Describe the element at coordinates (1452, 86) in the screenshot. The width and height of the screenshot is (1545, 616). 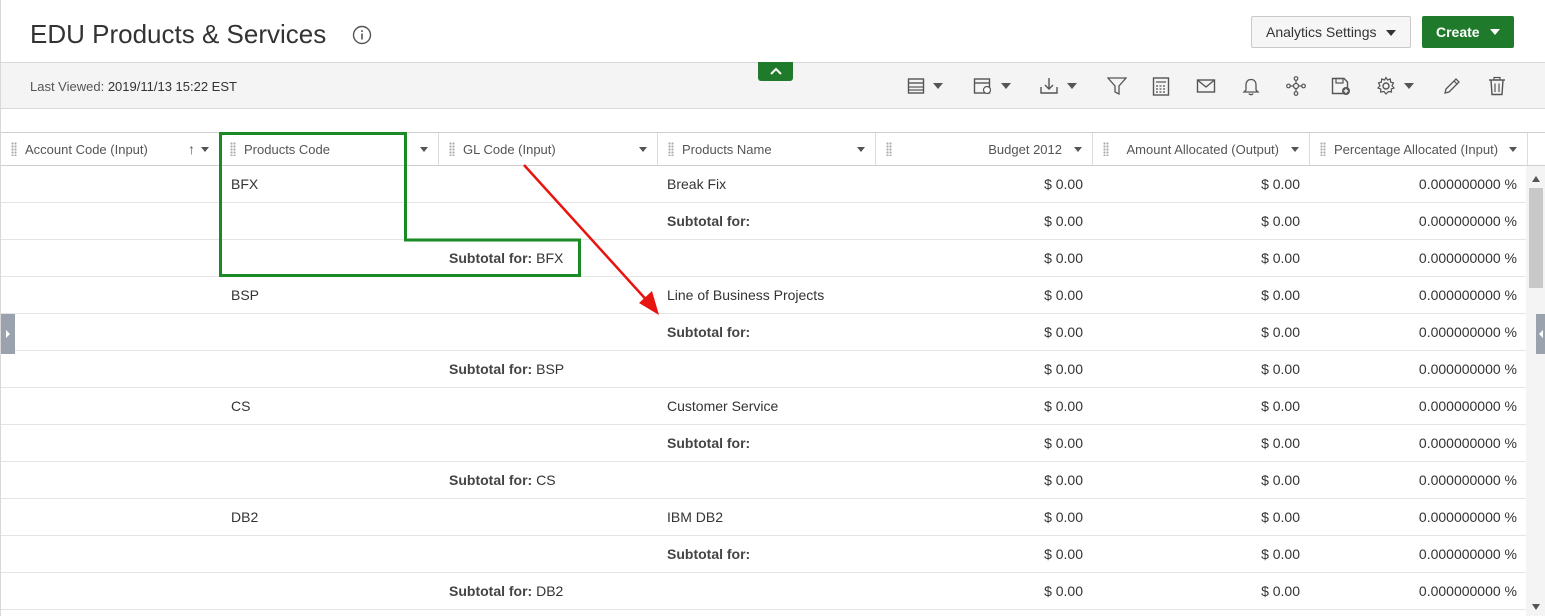
I see `edit-button` at that location.